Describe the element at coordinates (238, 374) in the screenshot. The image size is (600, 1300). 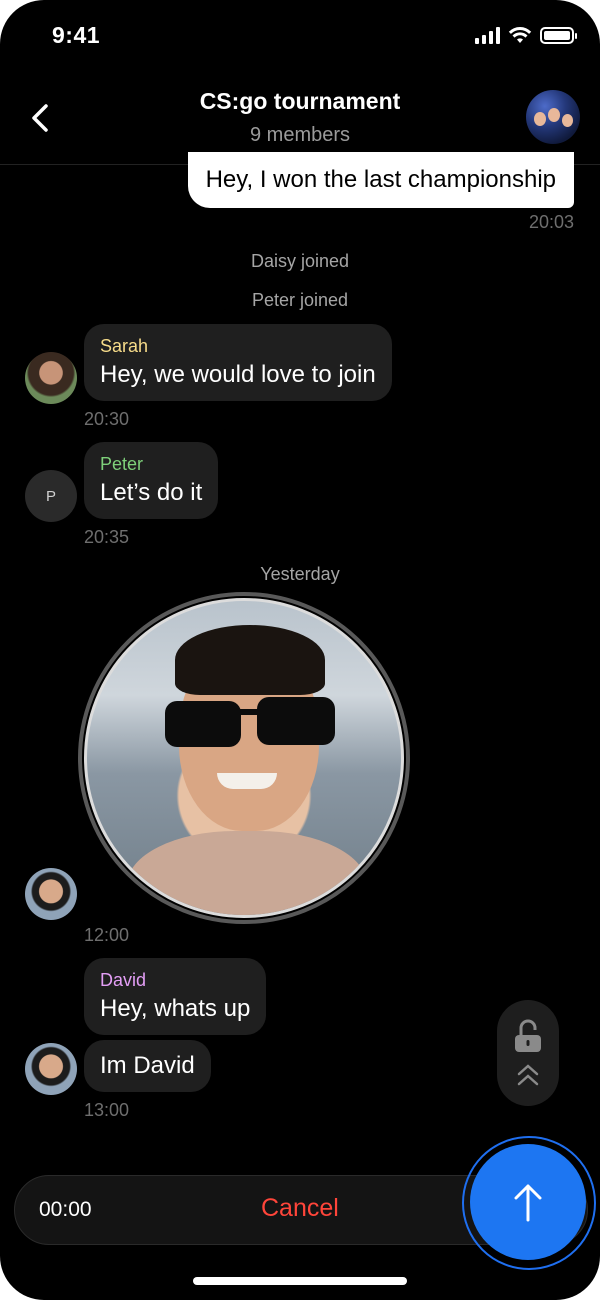
I see `message-text: Hey, we would love to join` at that location.